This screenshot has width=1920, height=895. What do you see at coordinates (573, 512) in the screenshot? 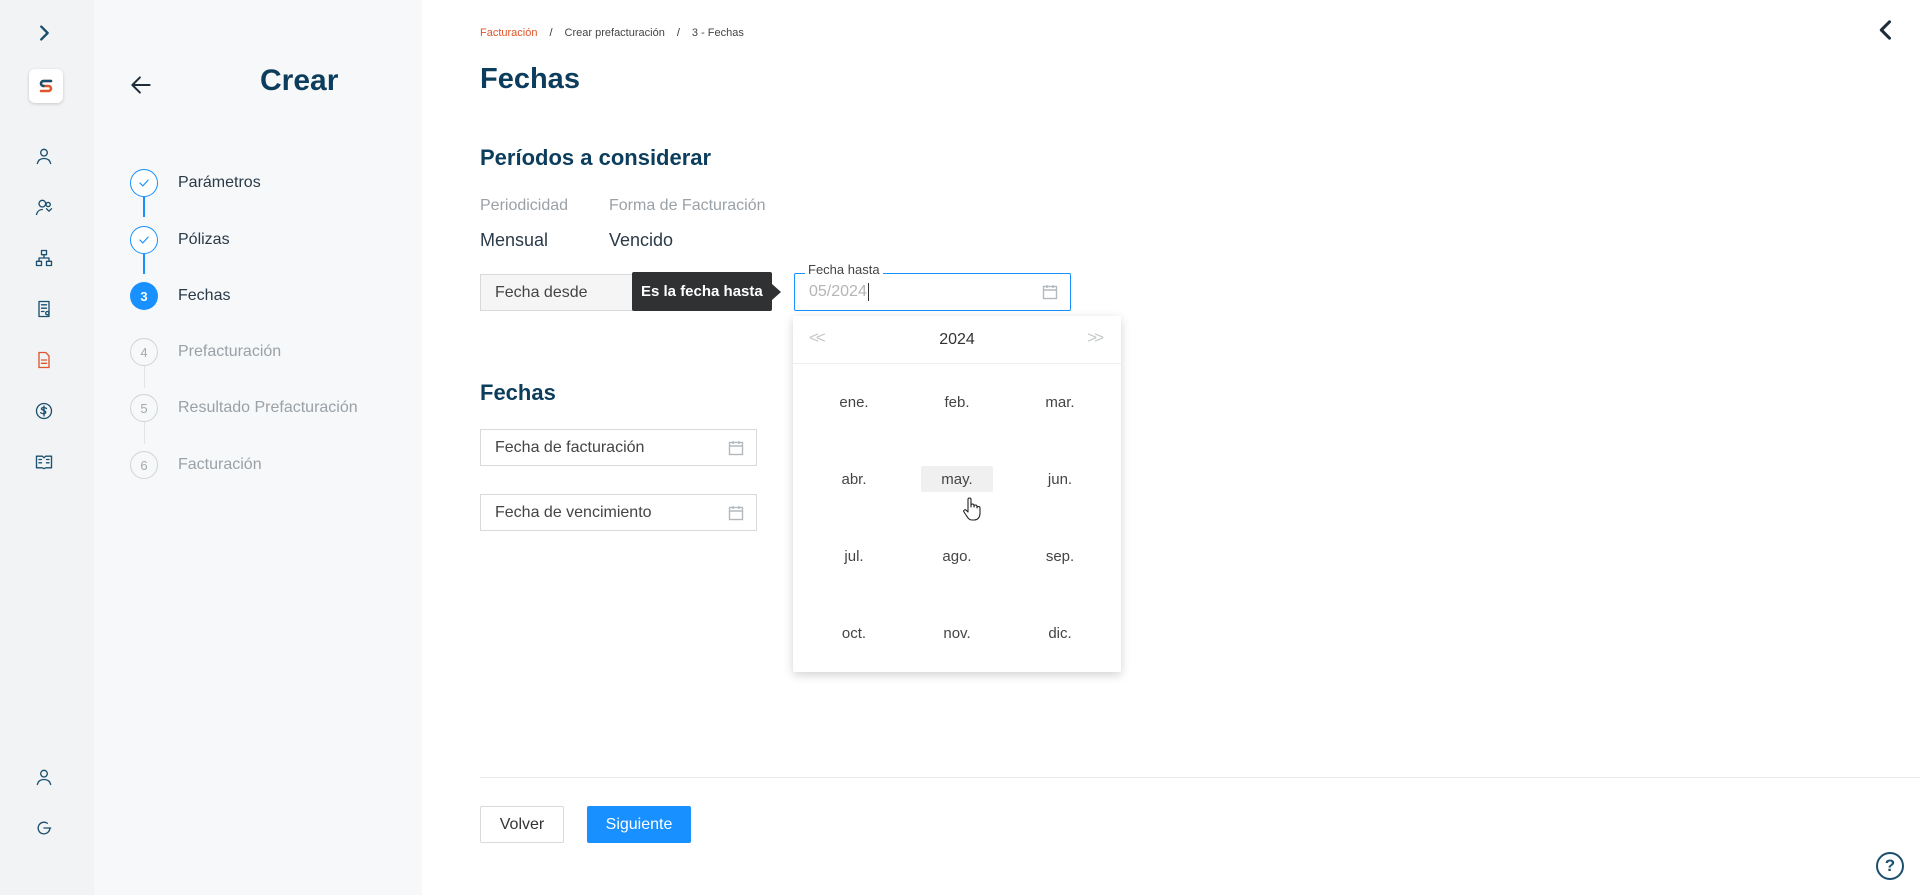
I see `fecha-vencimiento-placeholder: Fecha de vencimiento` at bounding box center [573, 512].